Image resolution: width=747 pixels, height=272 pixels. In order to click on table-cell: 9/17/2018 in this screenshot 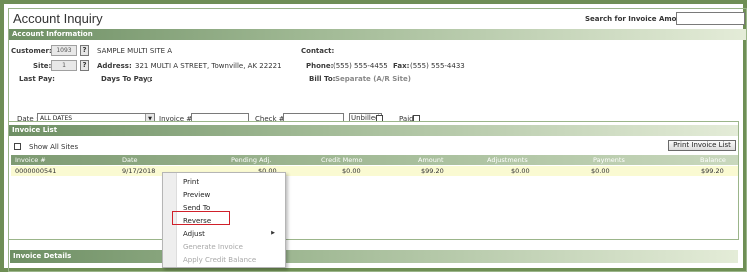, I will do `click(139, 171)`.